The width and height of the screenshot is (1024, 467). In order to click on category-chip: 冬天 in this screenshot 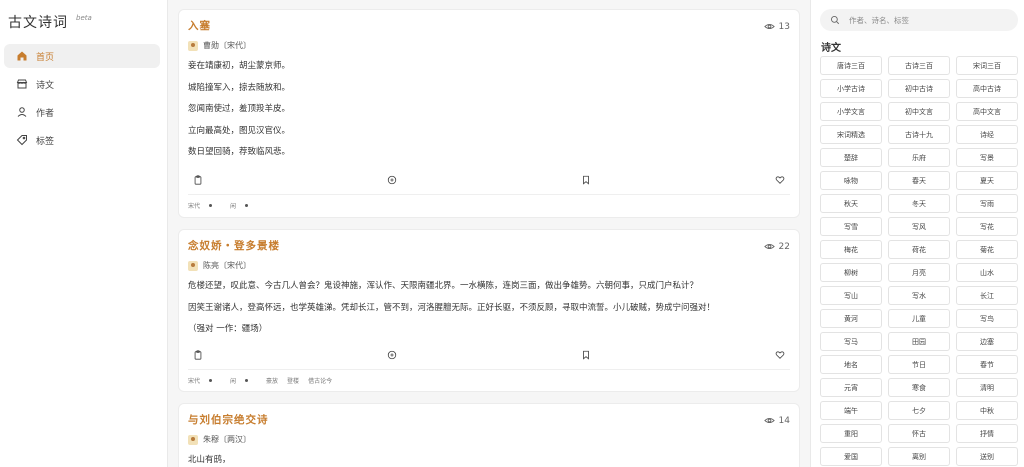, I will do `click(919, 203)`.